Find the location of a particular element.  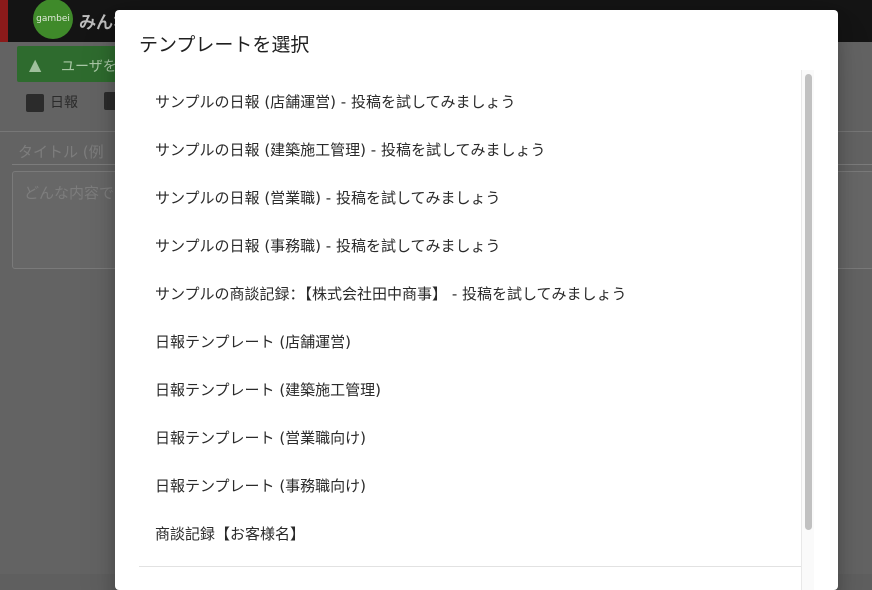

calendar-icon is located at coordinates (35, 103).